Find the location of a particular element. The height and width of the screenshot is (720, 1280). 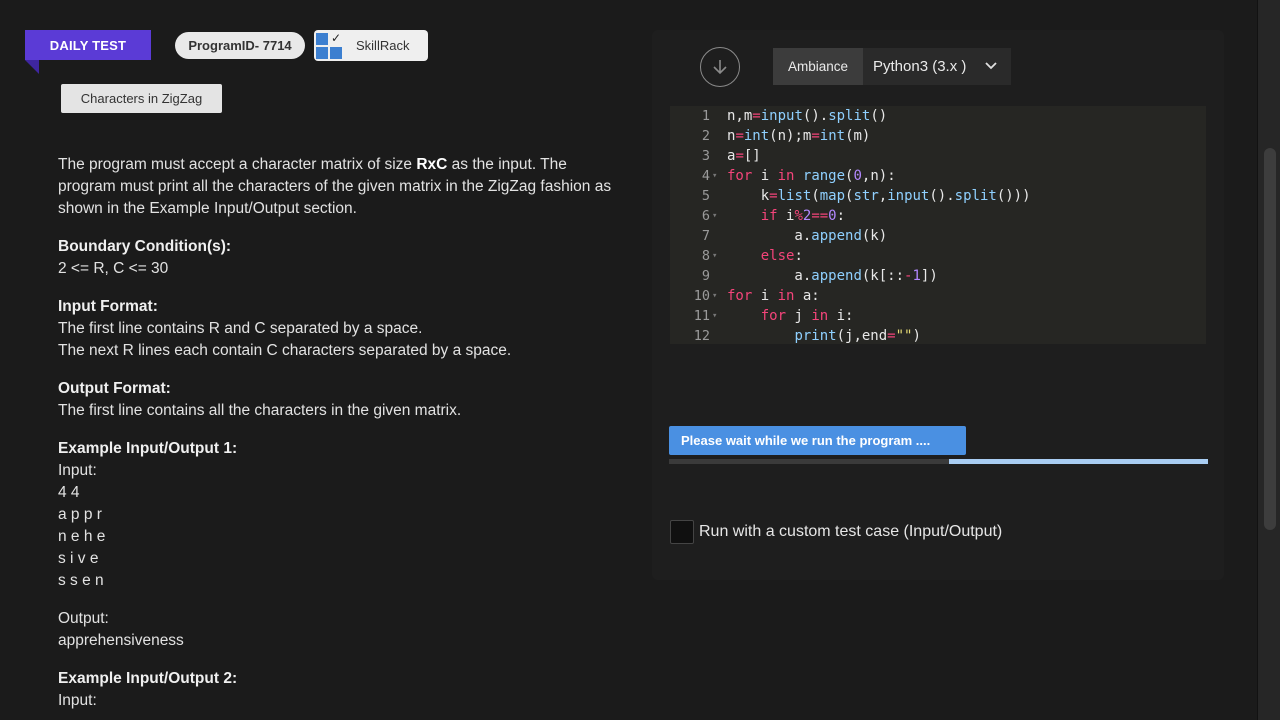

example1-input-line: s i v e is located at coordinates (78, 558).